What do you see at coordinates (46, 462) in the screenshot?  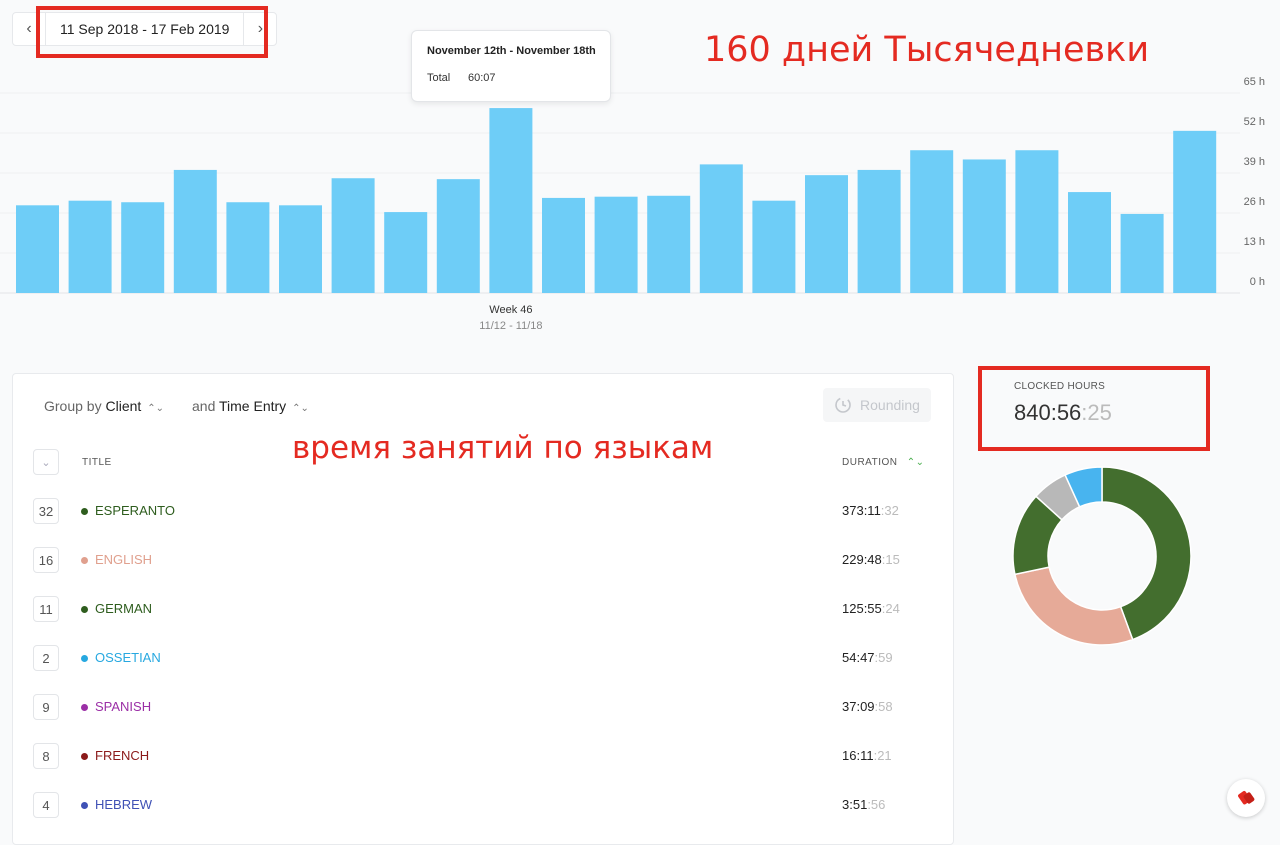 I see `select-all-checkbox: ⌄` at bounding box center [46, 462].